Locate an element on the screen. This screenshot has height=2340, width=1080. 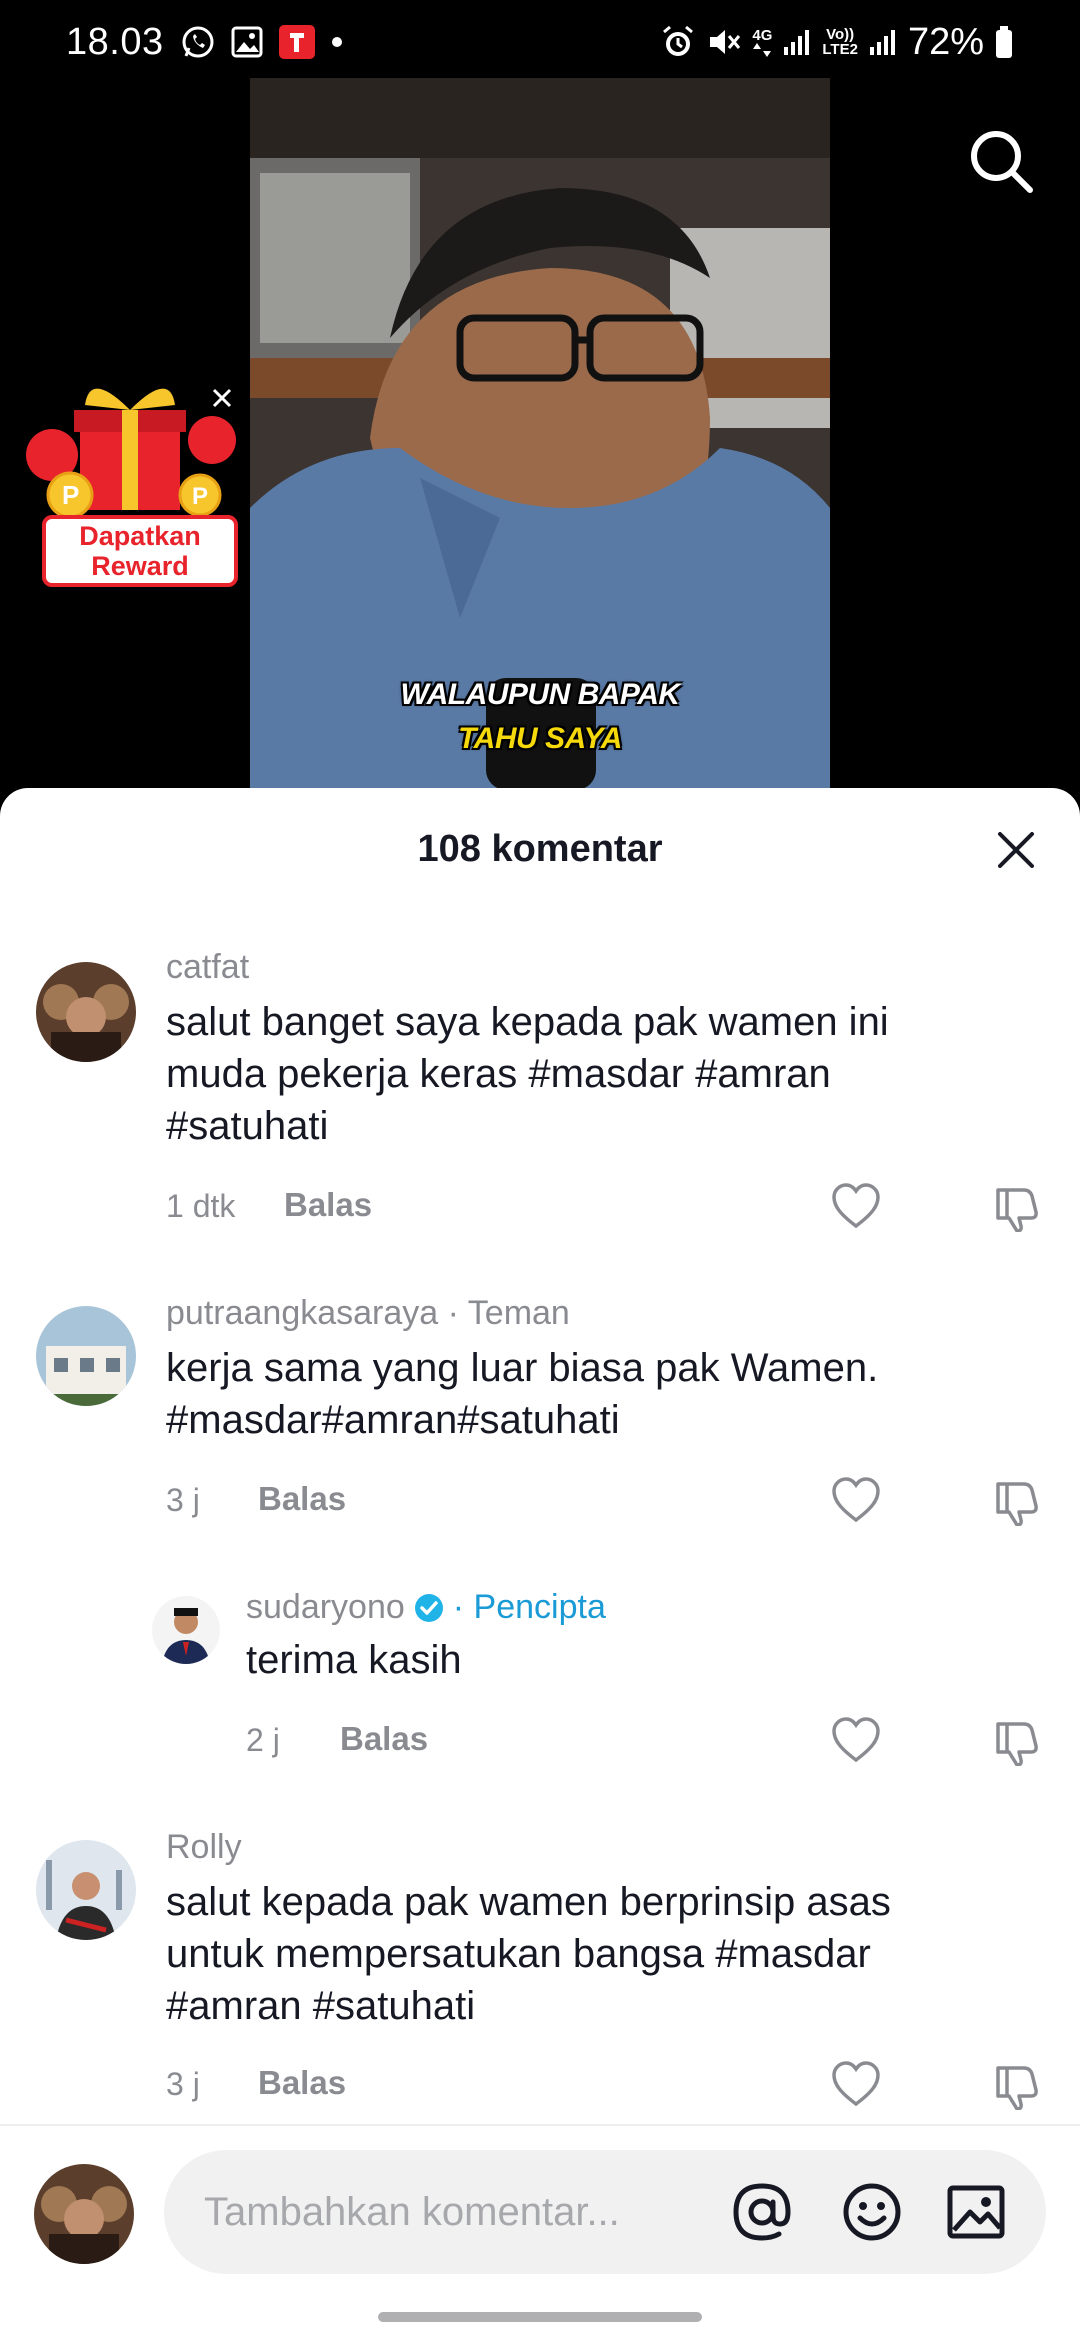
comment-text: terima kasih is located at coordinates (354, 1660).